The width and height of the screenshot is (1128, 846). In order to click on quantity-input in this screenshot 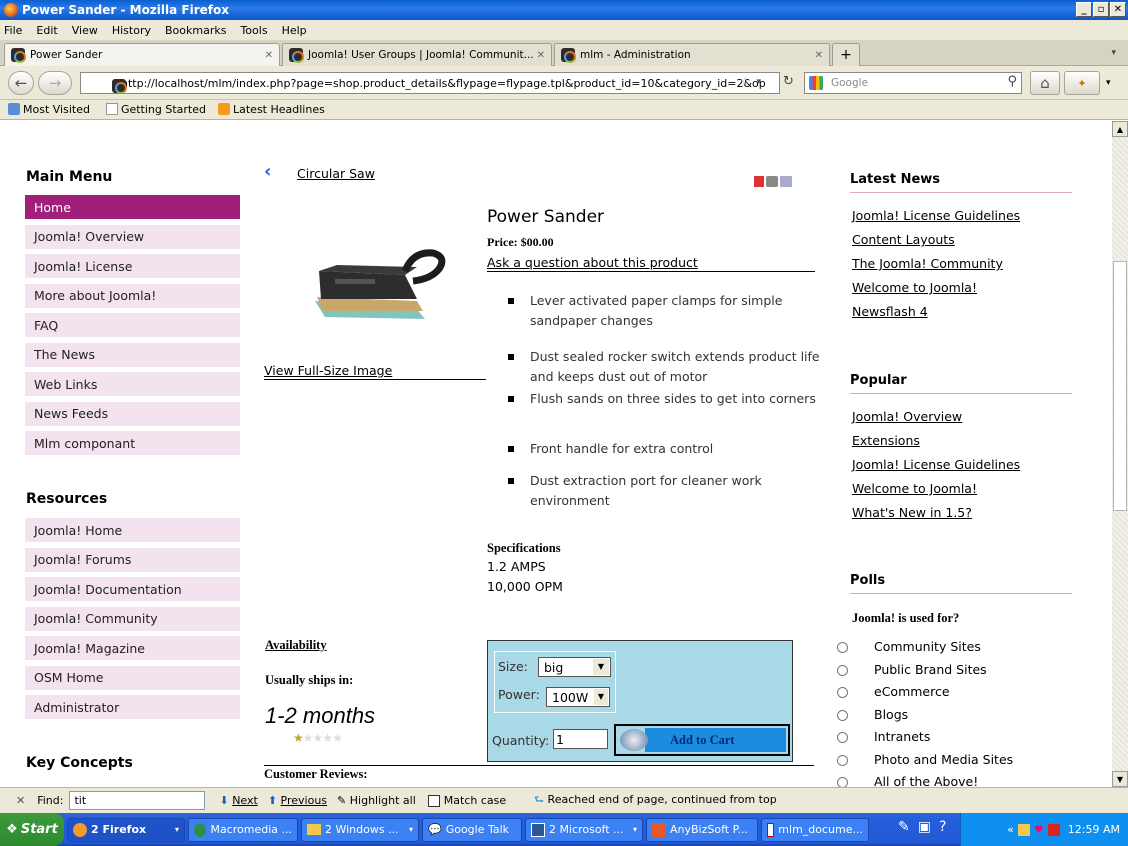, I will do `click(580, 739)`.